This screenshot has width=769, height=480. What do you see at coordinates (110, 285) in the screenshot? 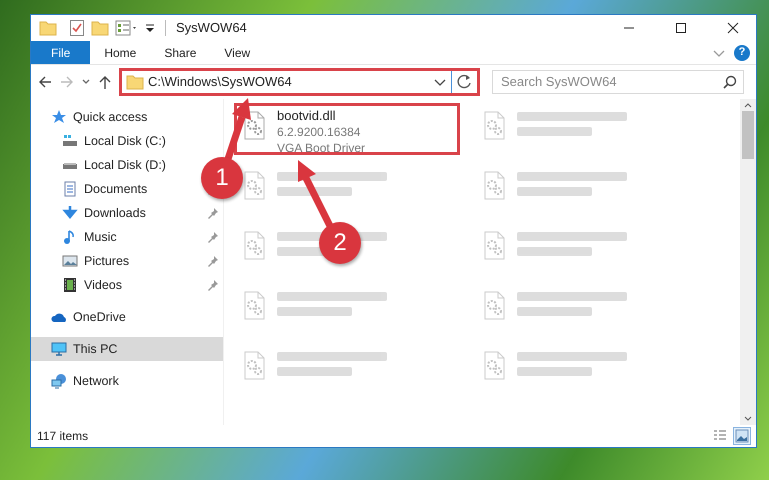
I see `nav-item: Videos` at bounding box center [110, 285].